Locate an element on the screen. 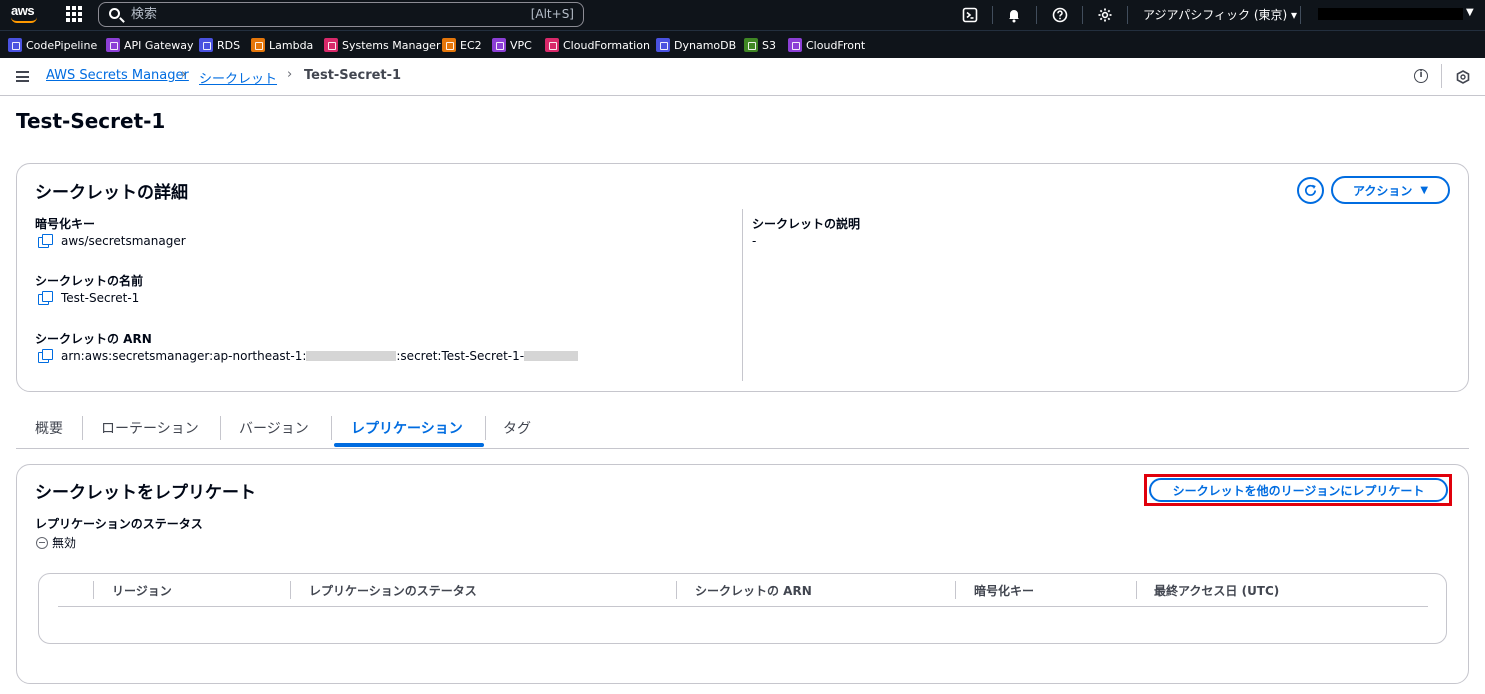 The height and width of the screenshot is (694, 1485). breadcrumb-separator is located at coordinates (1441, 76).